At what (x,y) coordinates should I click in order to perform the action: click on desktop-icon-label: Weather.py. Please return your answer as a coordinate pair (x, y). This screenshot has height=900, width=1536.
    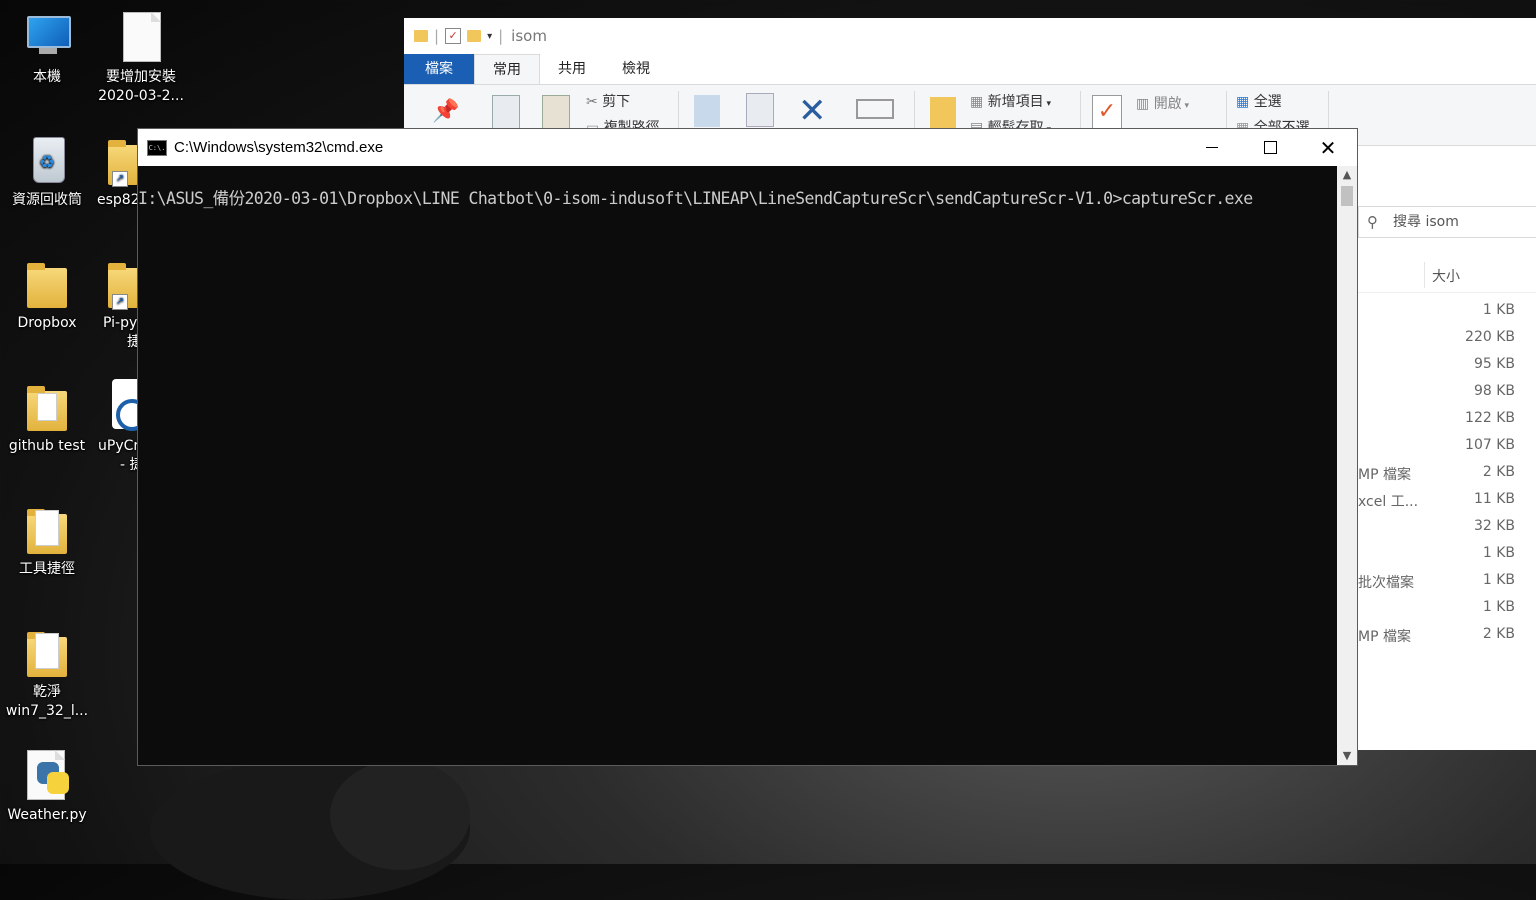
    Looking at the image, I should click on (47, 815).